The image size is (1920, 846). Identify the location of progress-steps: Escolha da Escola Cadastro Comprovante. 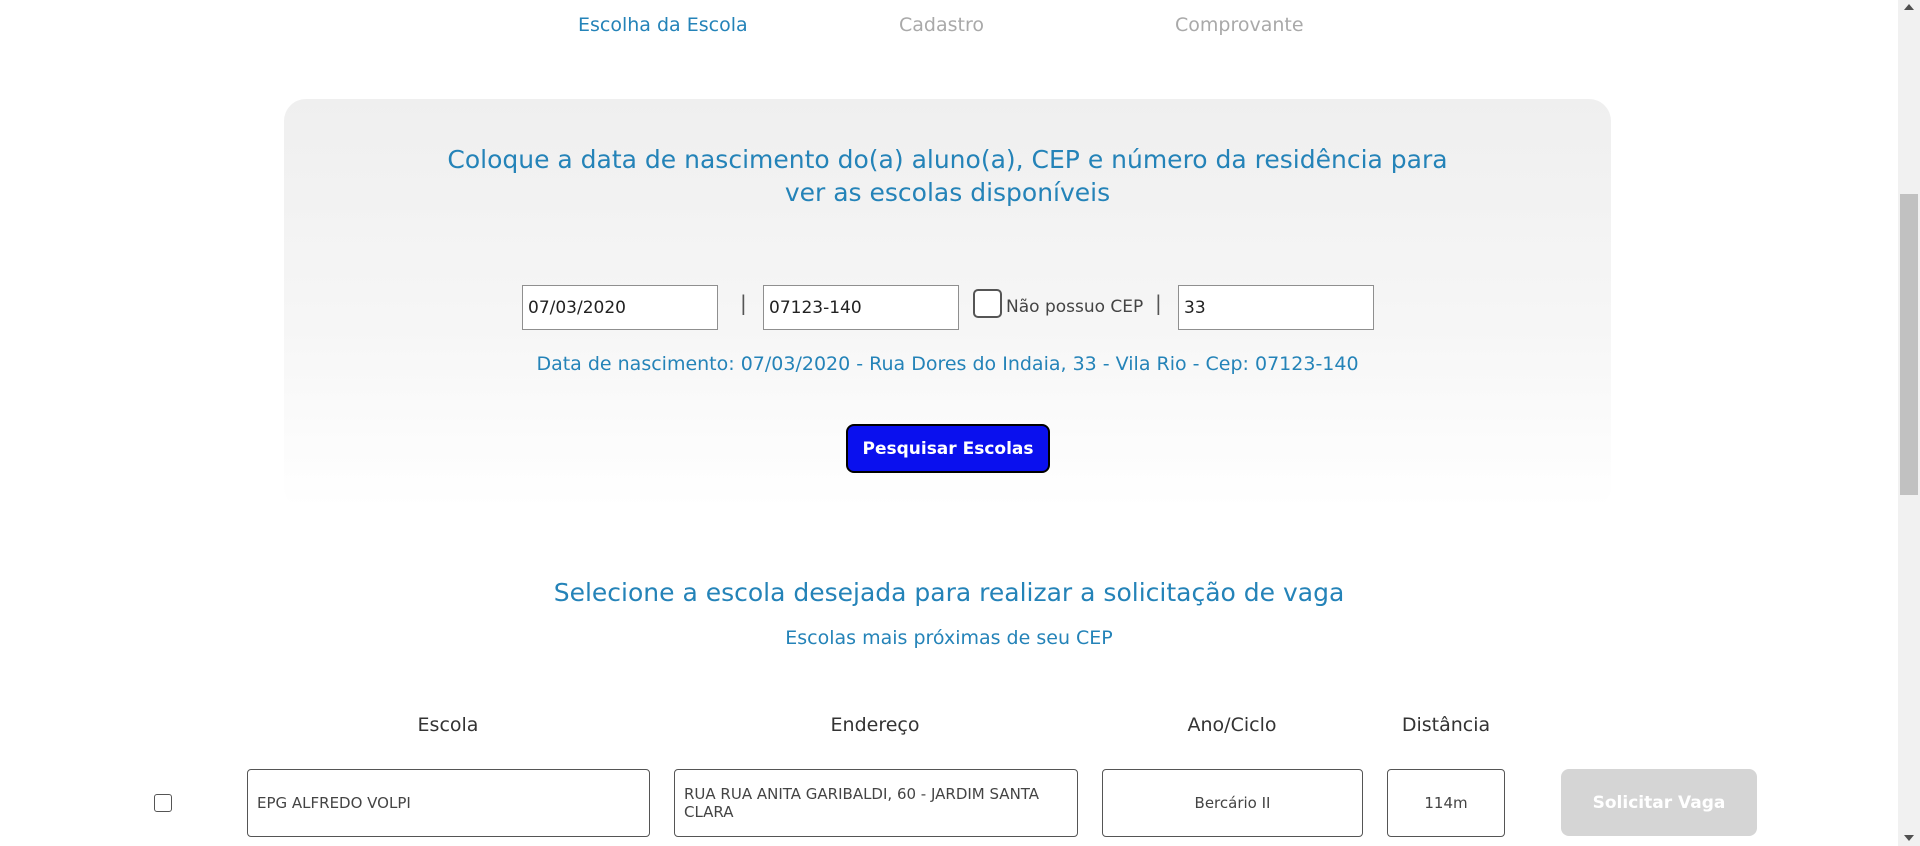
(949, 29).